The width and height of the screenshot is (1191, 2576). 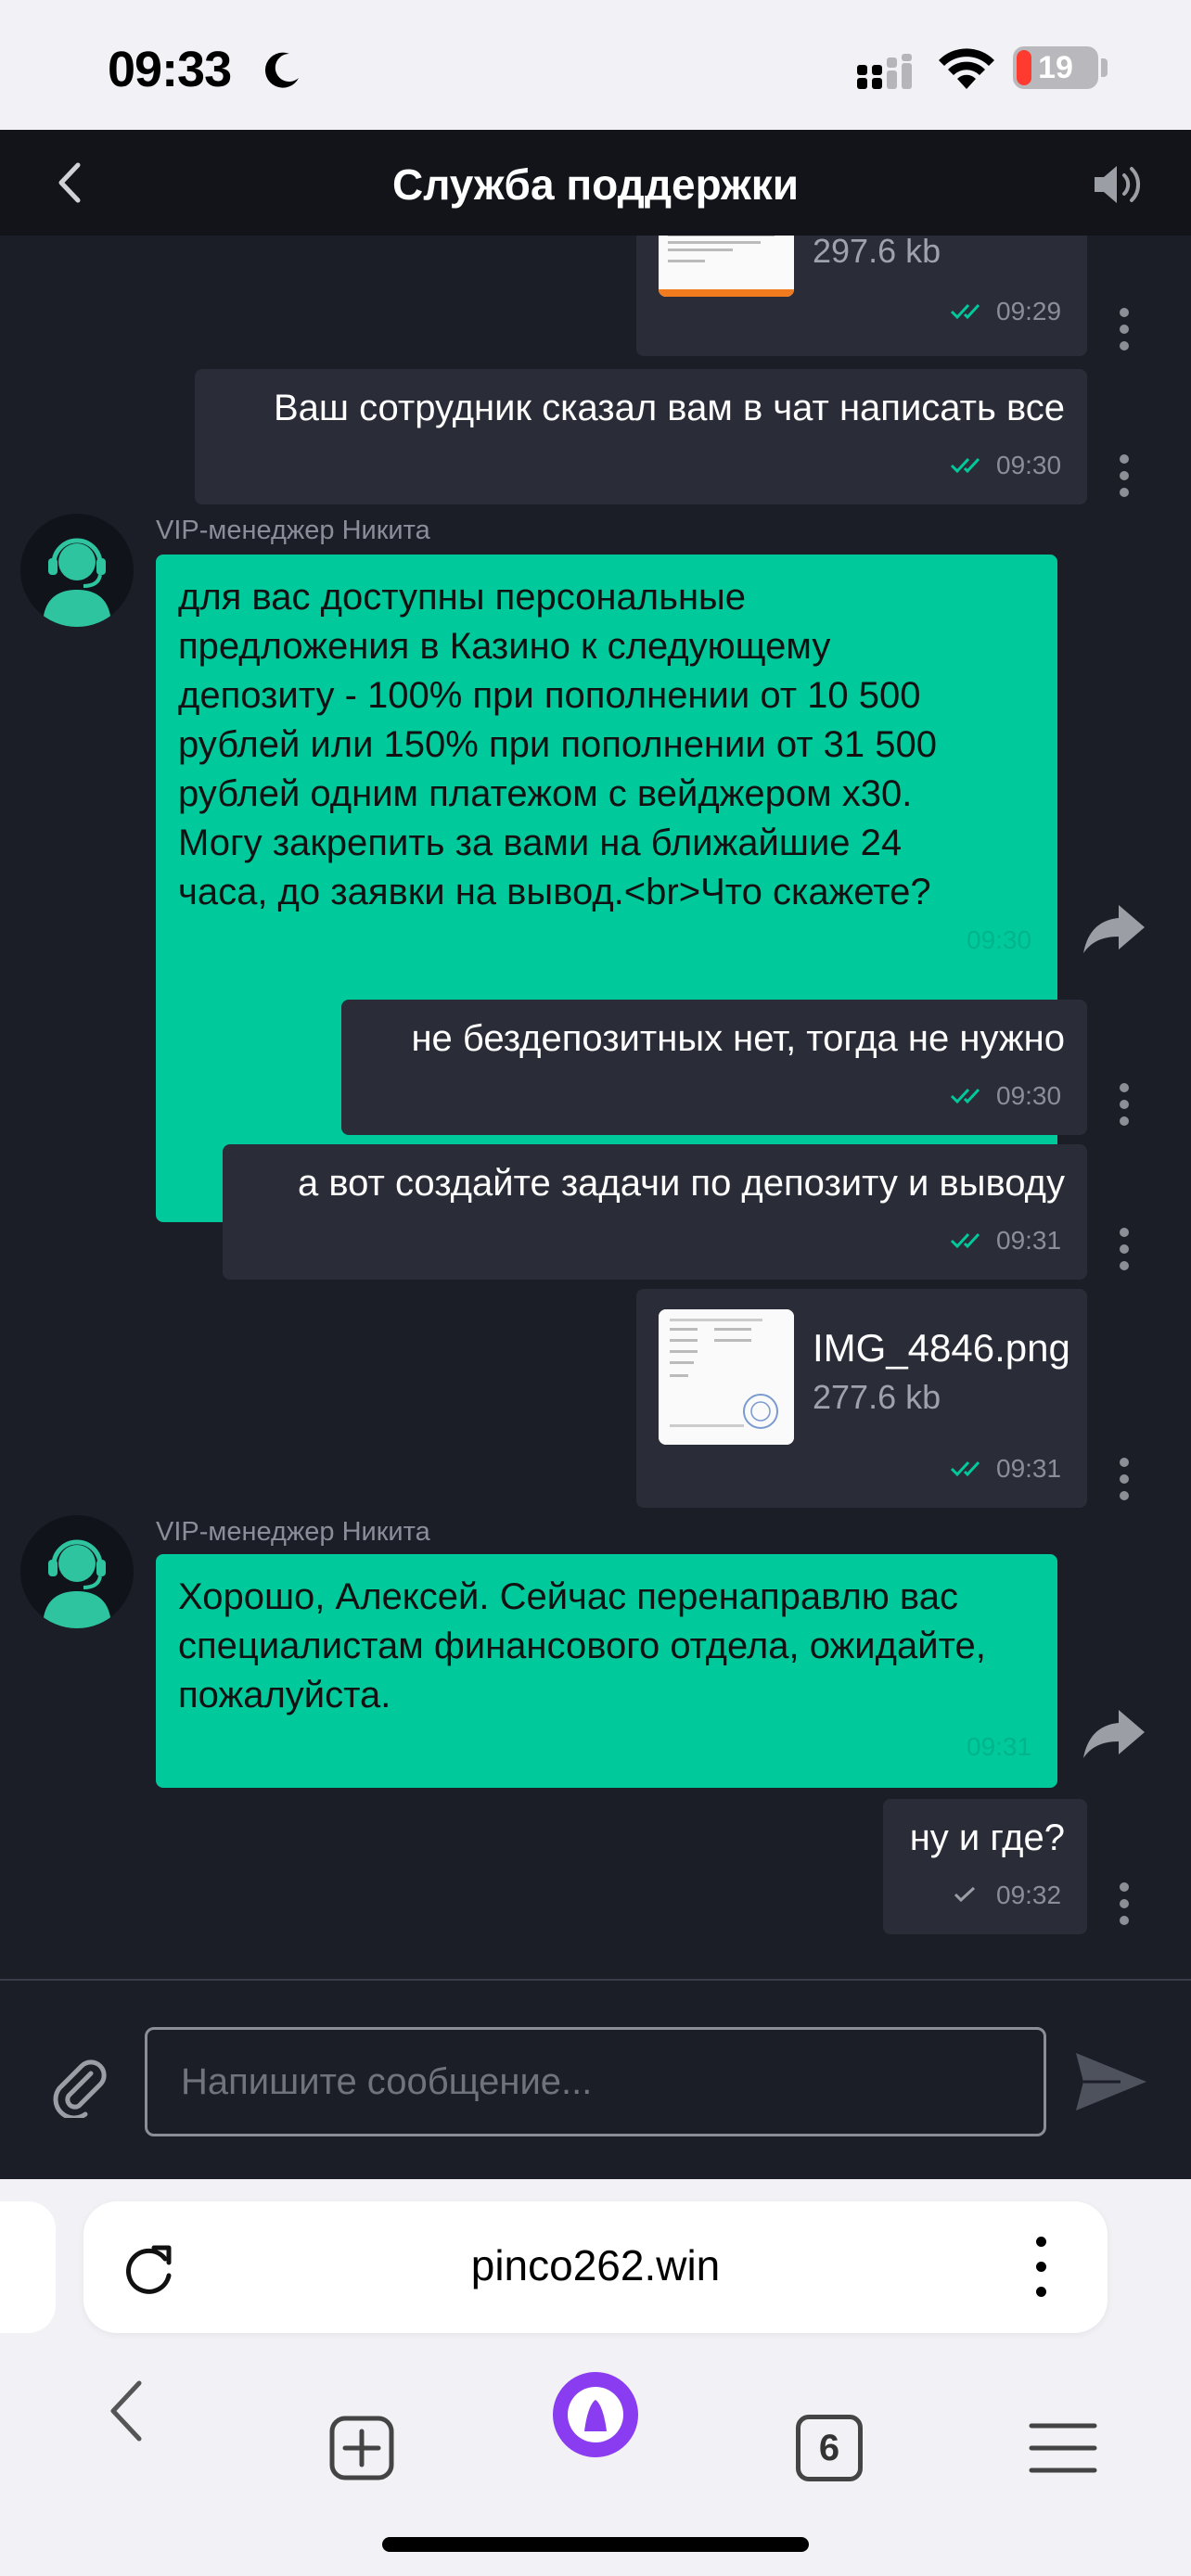 I want to click on chat-header: Служба поддержки, so click(x=595, y=183).